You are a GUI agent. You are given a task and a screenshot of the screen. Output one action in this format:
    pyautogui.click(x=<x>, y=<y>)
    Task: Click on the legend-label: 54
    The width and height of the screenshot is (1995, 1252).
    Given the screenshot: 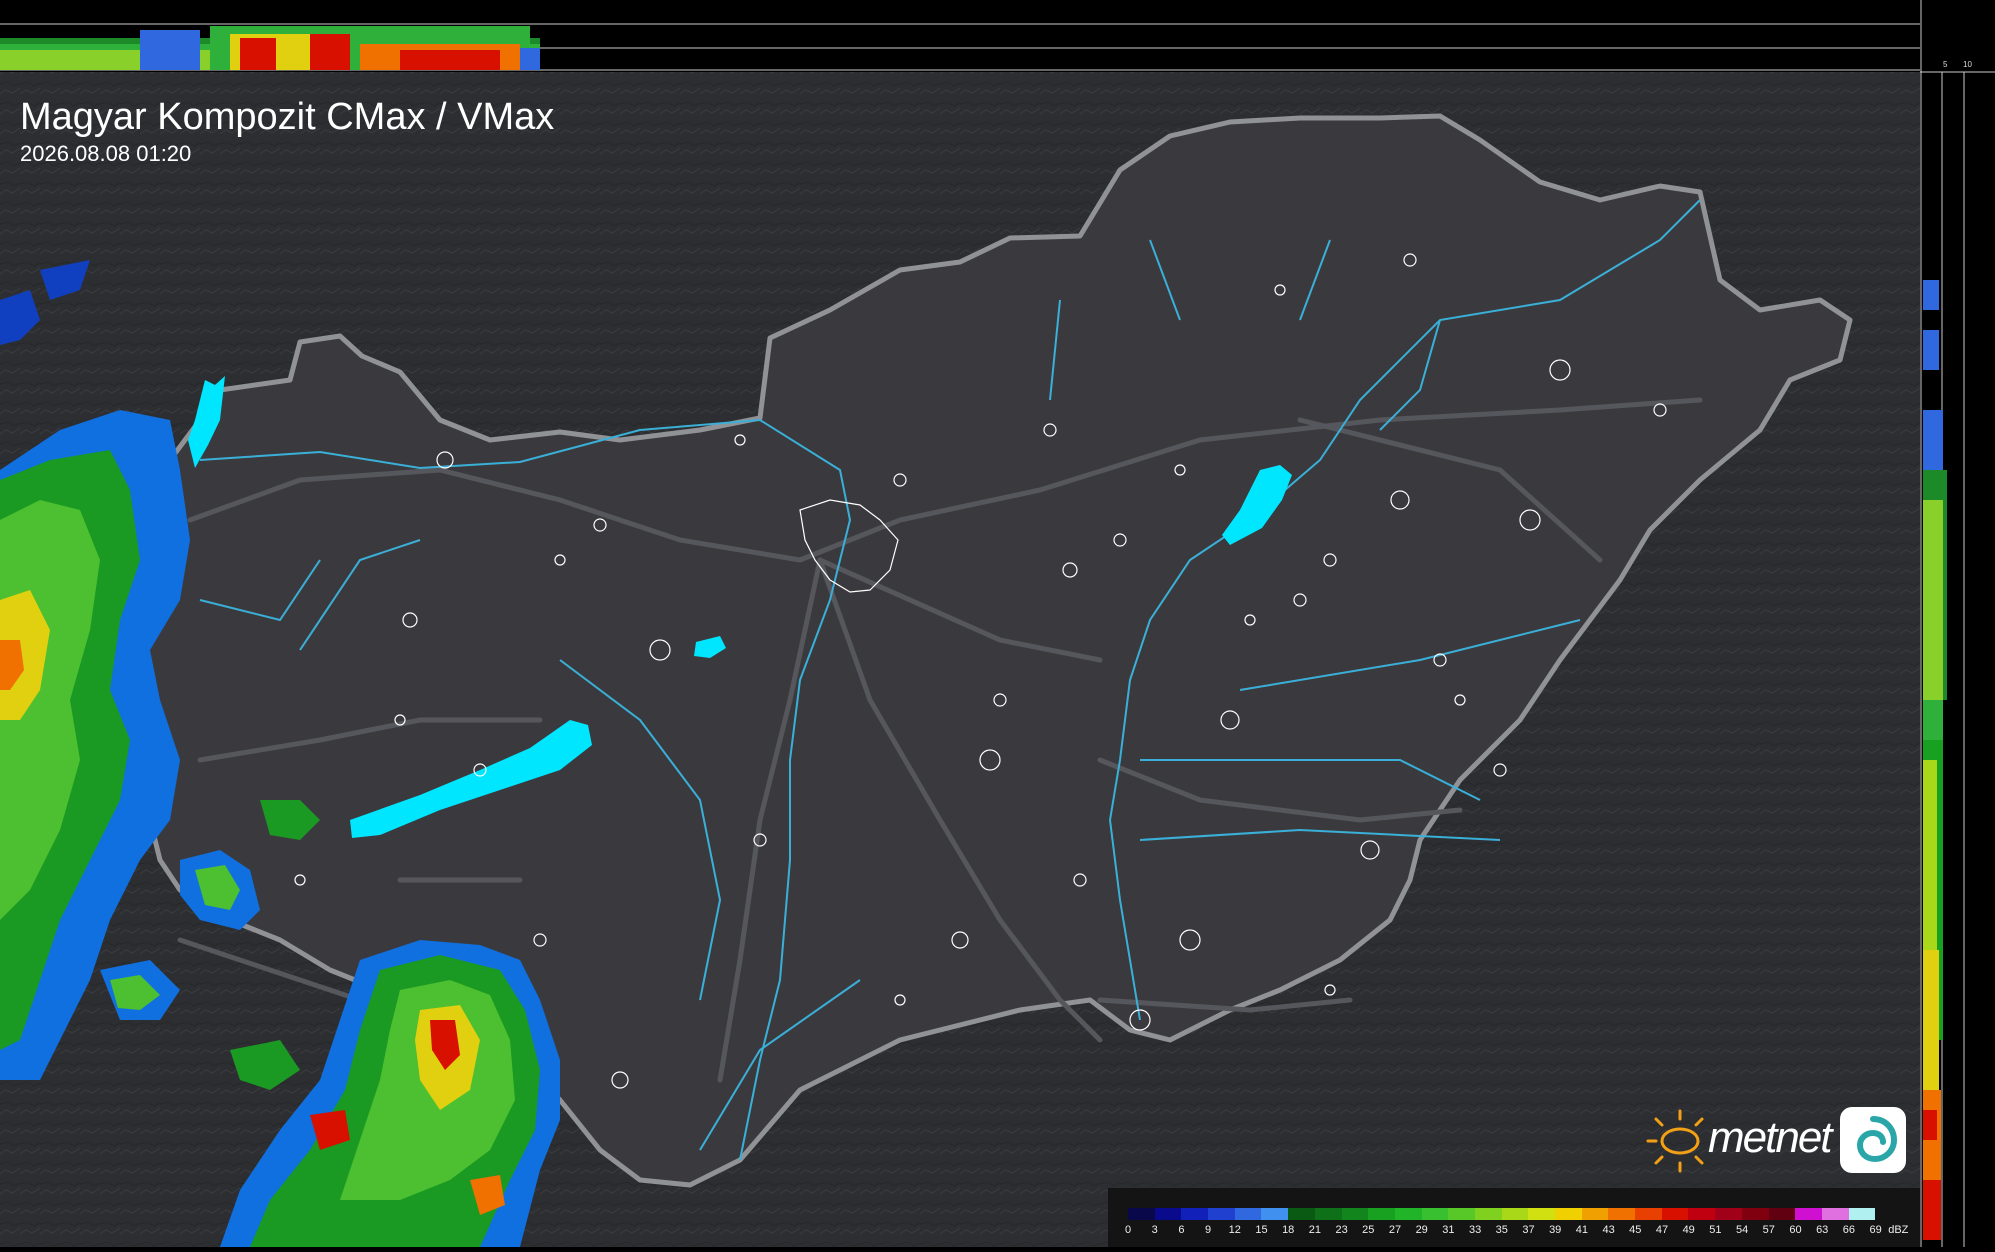 What is the action you would take?
    pyautogui.click(x=1742, y=1230)
    